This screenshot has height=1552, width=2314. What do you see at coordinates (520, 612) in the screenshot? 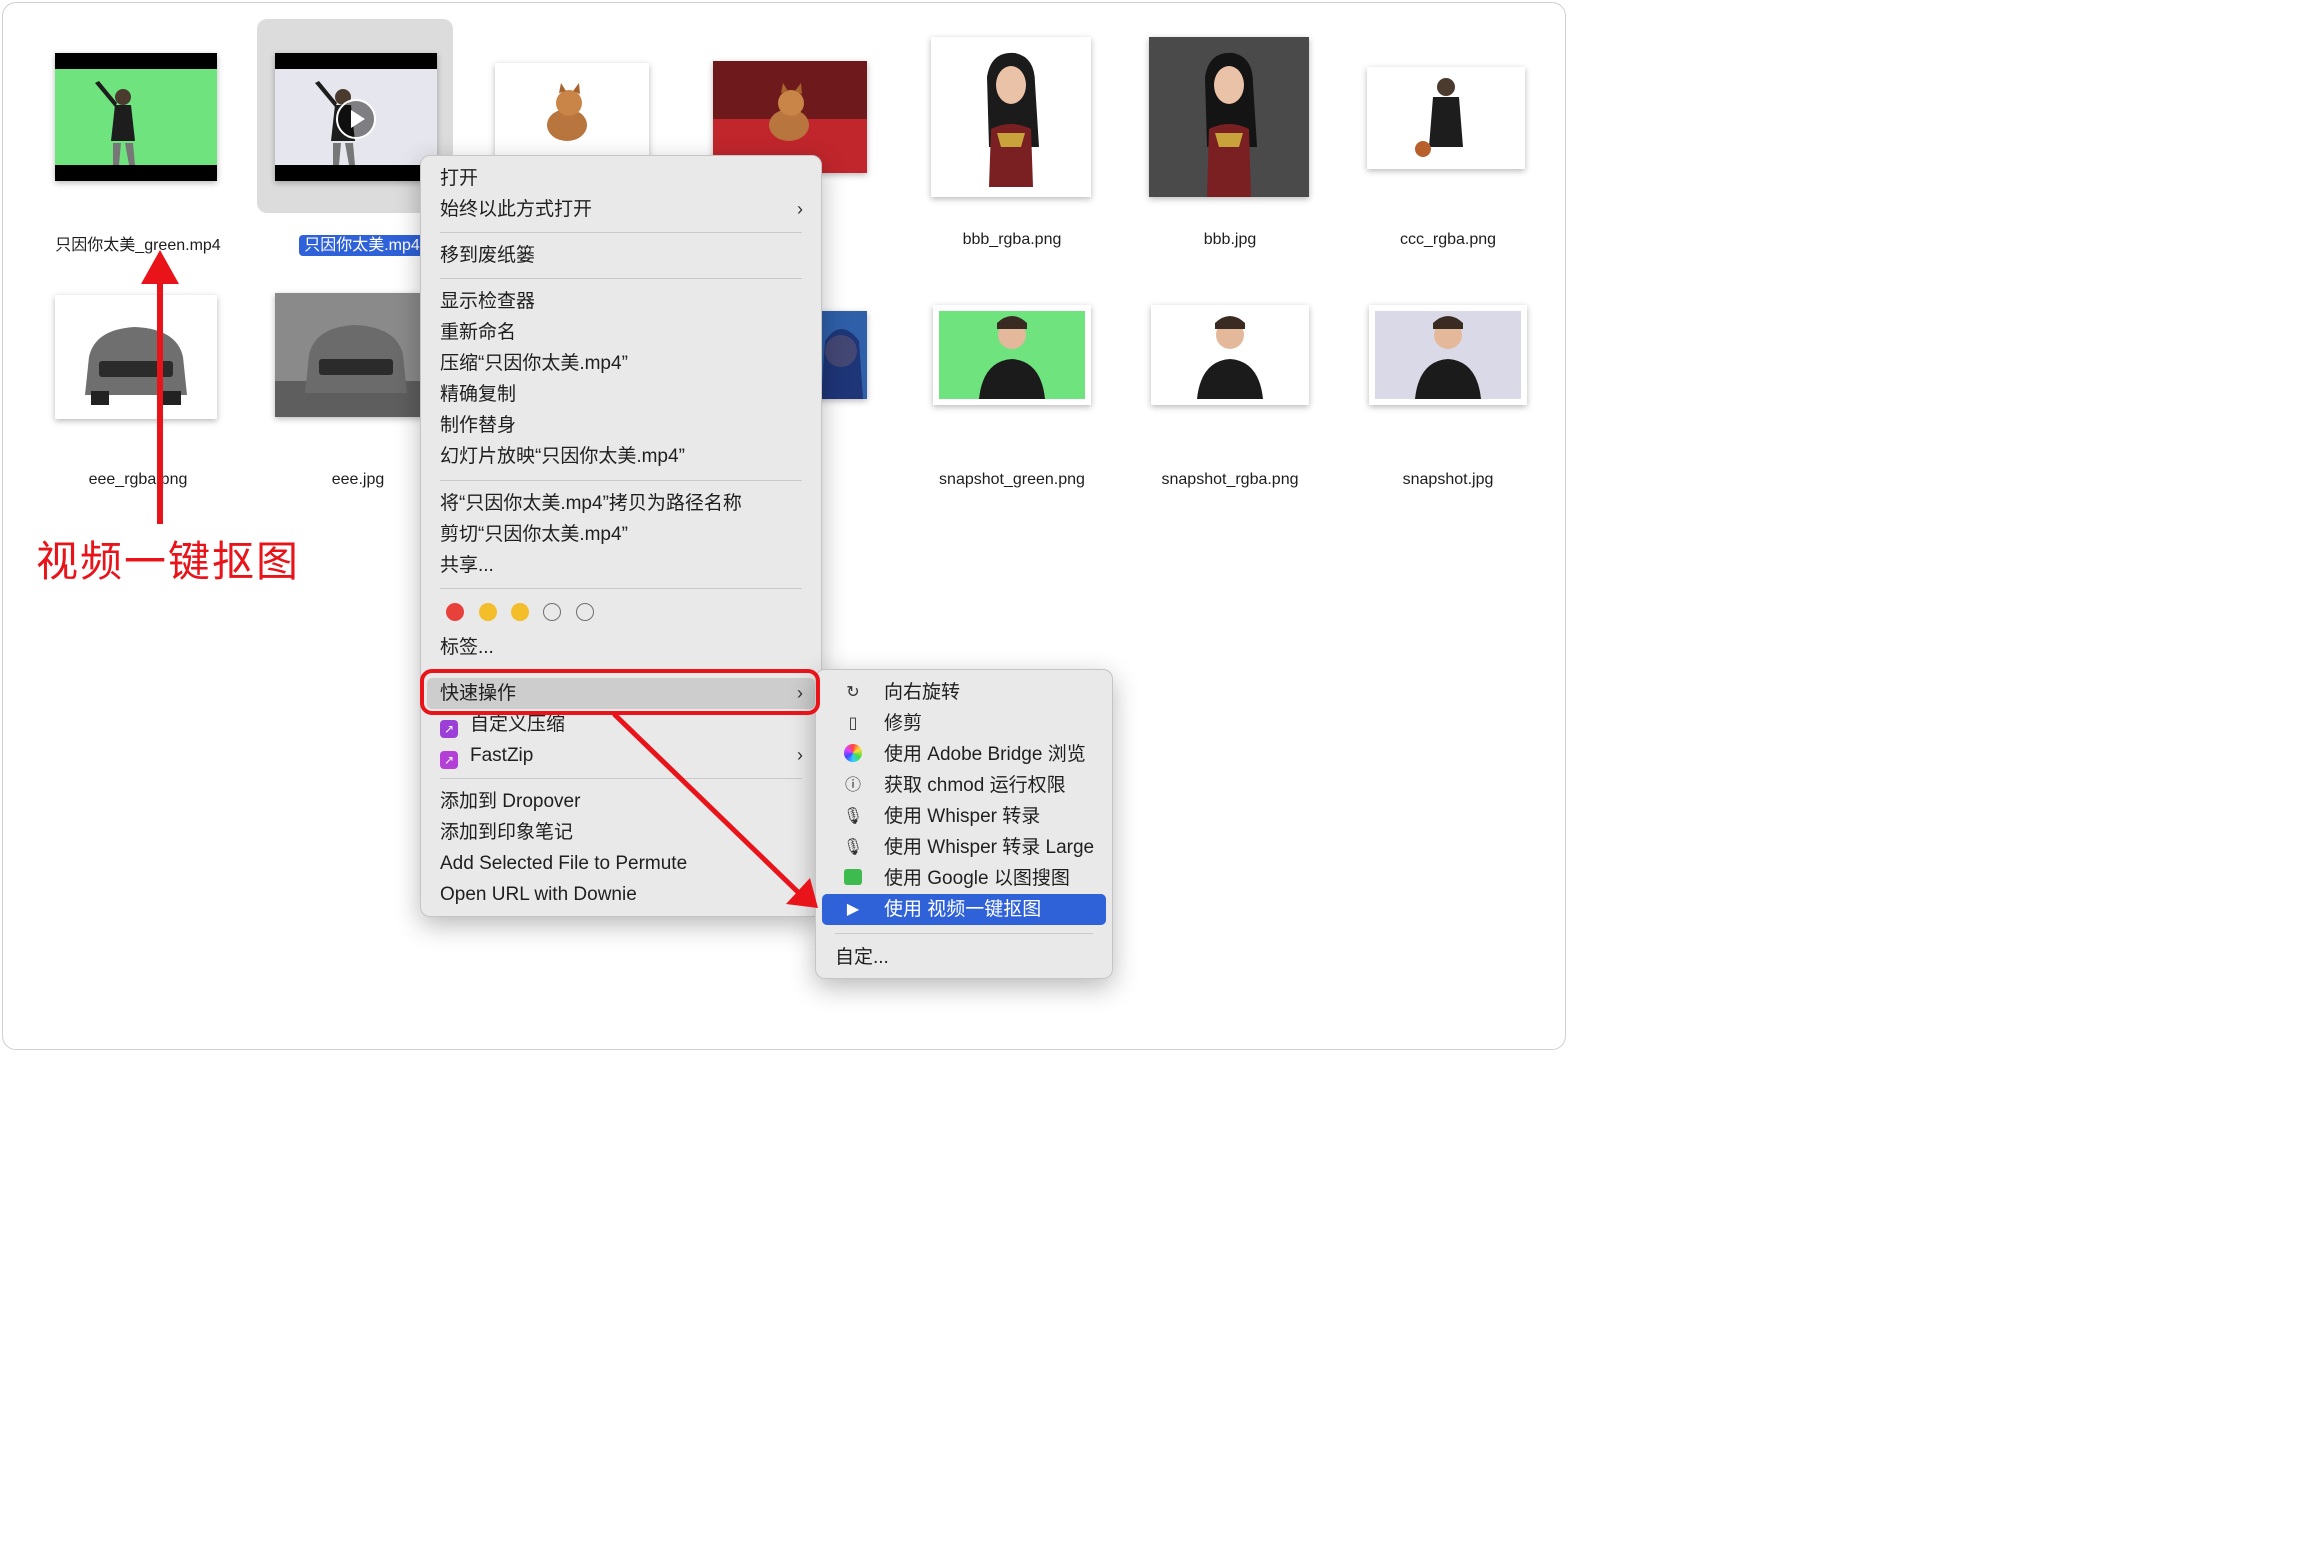
I see `tag-yellow-dot` at bounding box center [520, 612].